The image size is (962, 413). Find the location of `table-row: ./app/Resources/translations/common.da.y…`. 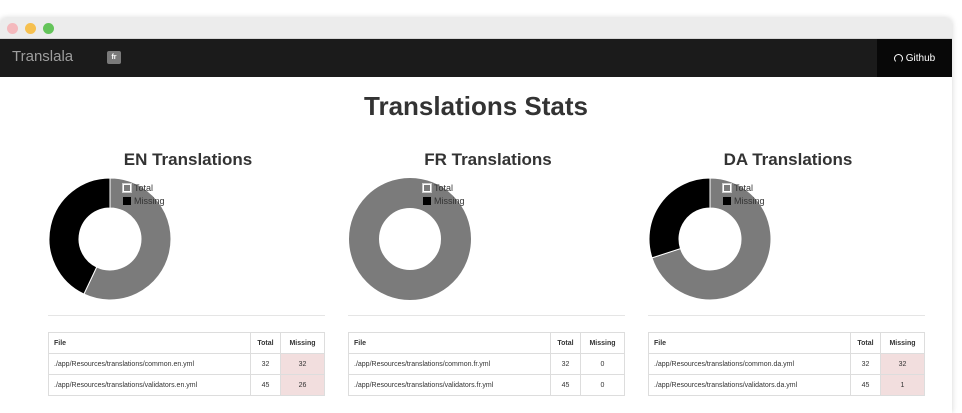

table-row: ./app/Resources/translations/common.da.y… is located at coordinates (786, 364).